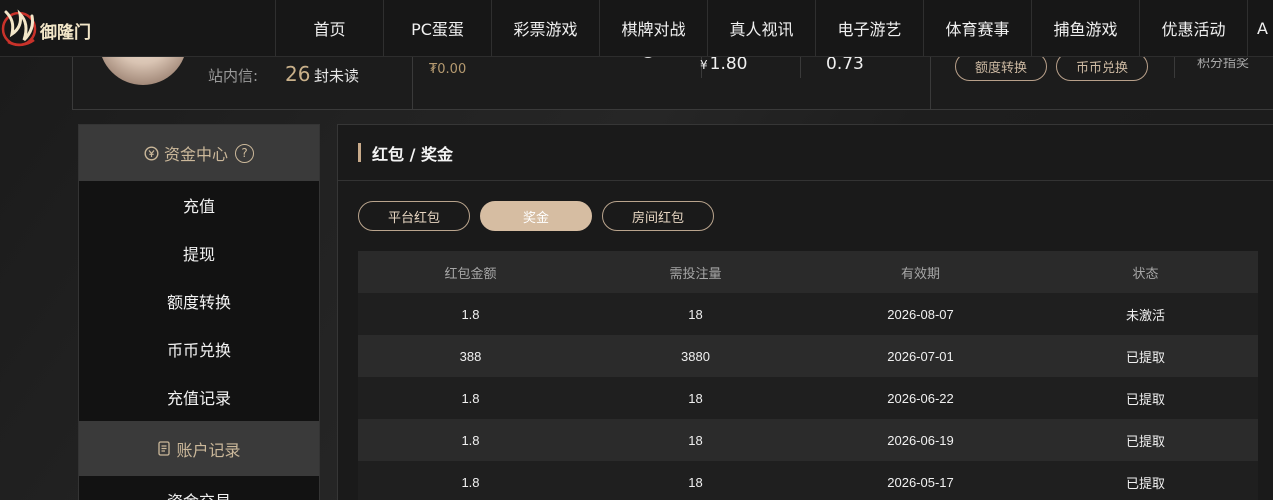 This screenshot has width=1273, height=500. I want to click on status-cell: 未激活, so click(1145, 316).